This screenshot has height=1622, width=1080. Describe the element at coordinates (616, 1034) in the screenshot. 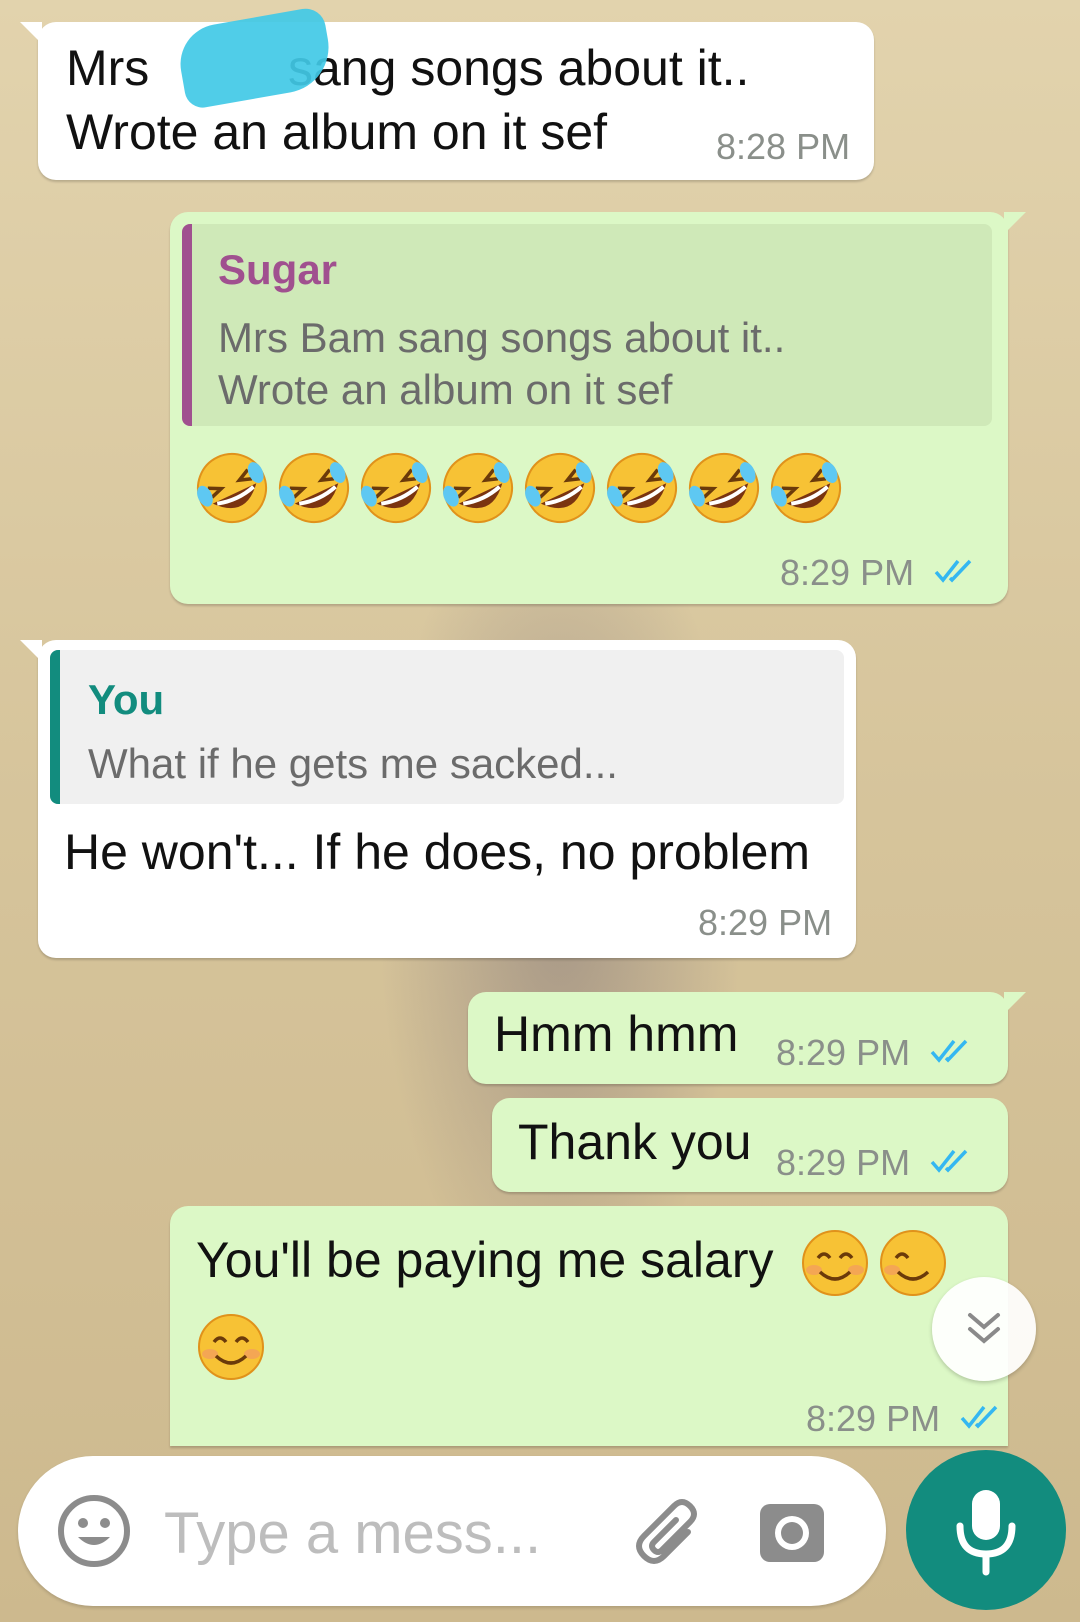

I see `message-text: Hmm hmm` at that location.